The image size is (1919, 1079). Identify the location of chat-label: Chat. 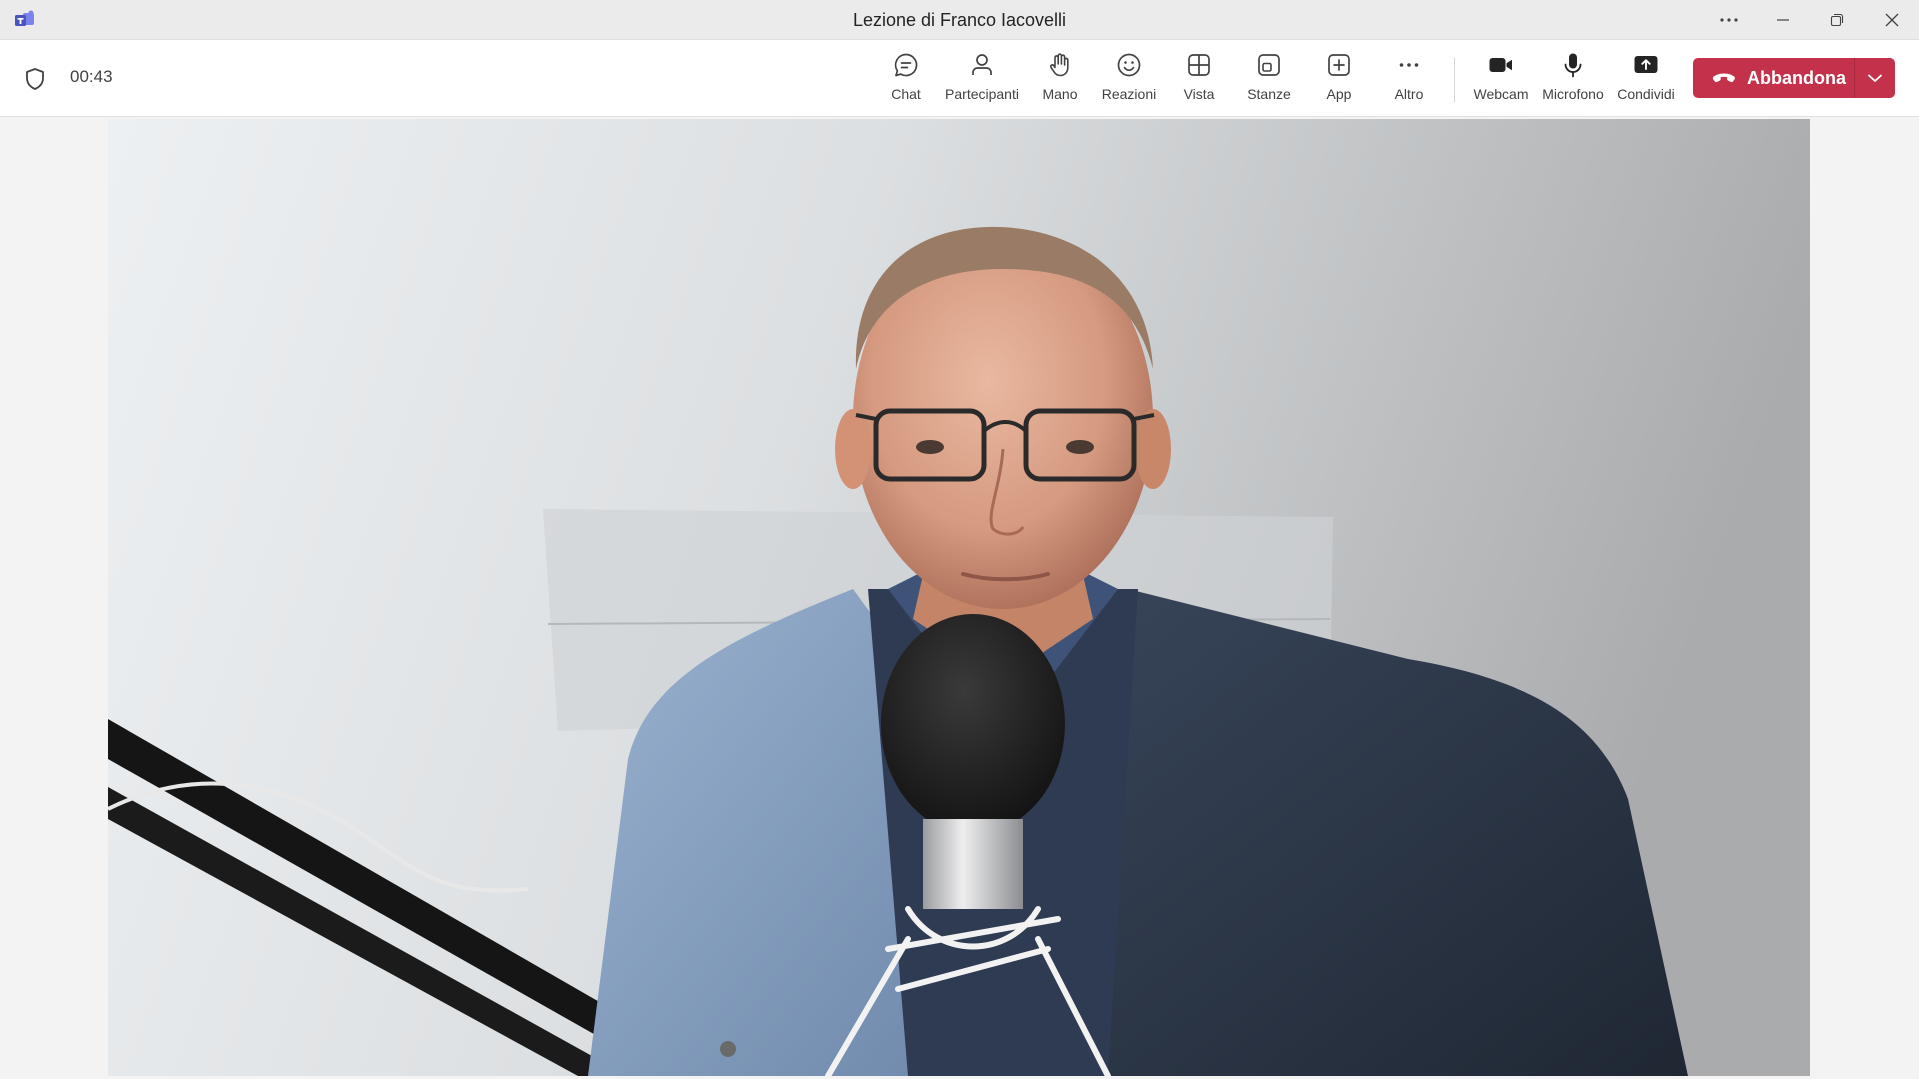
(906, 94).